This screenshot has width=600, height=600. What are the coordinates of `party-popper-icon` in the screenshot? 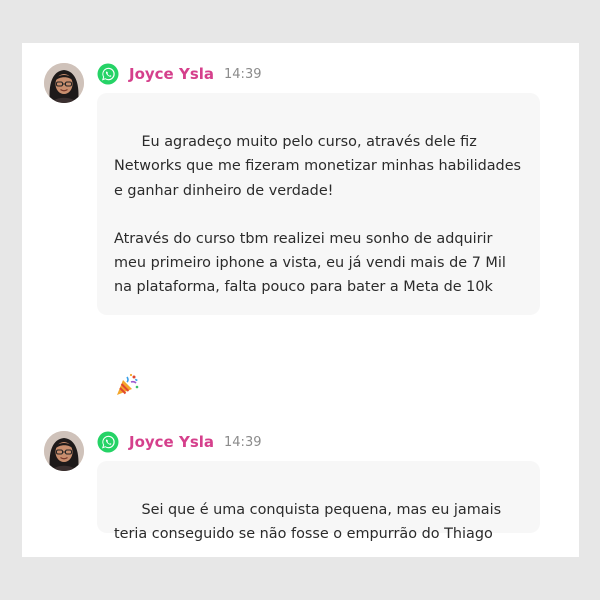 It's located at (127, 360).